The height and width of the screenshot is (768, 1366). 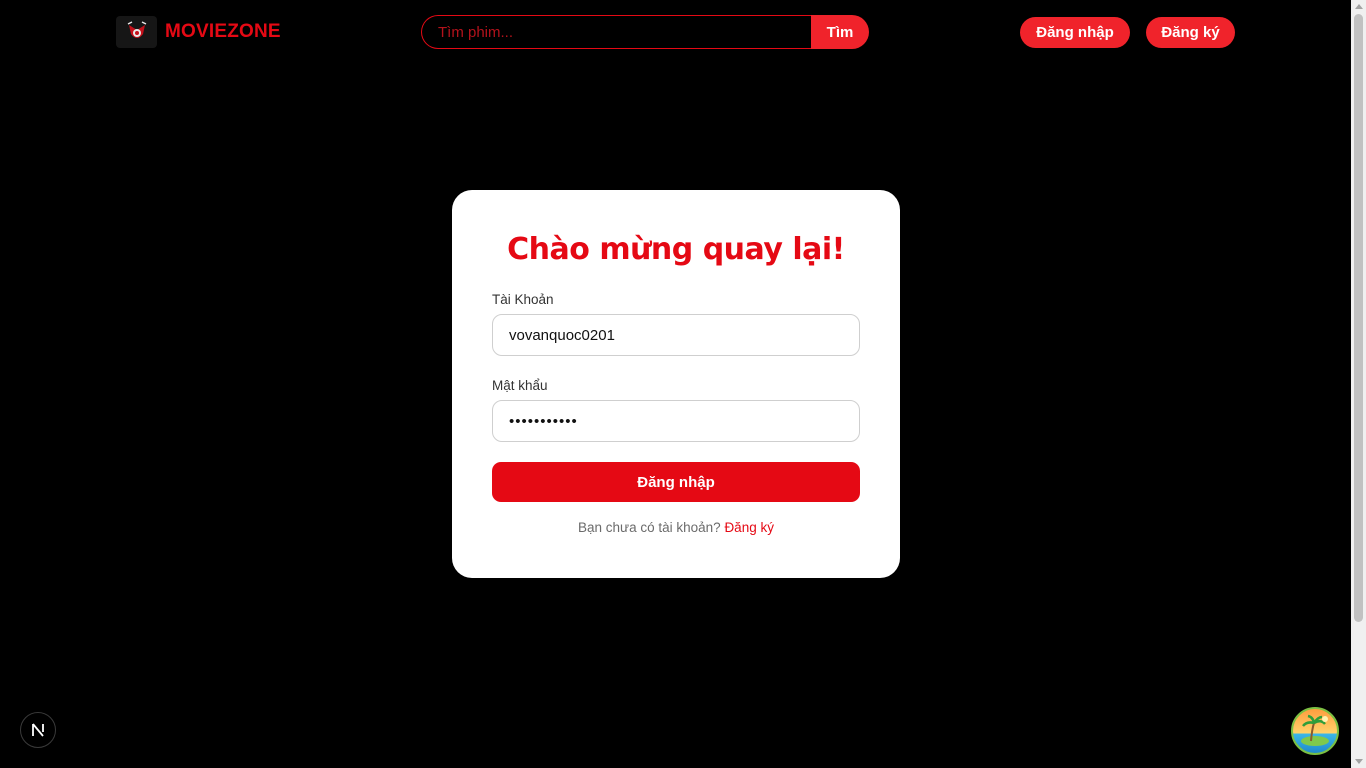 I want to click on no-account-text: Bạn chưa có tài khoản?, so click(x=649, y=527).